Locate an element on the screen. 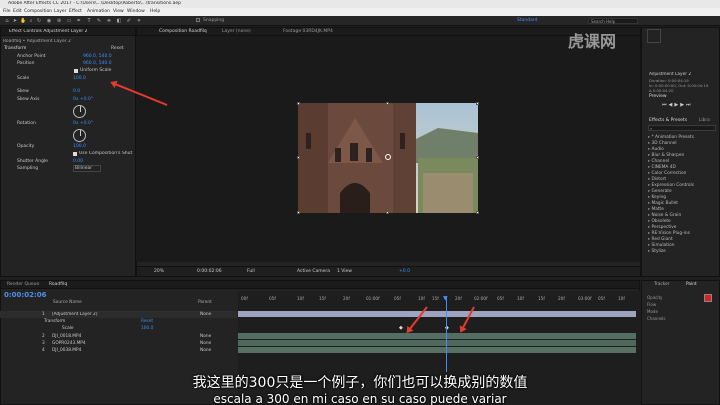  effects-item: Color Correction is located at coordinates (667, 173).